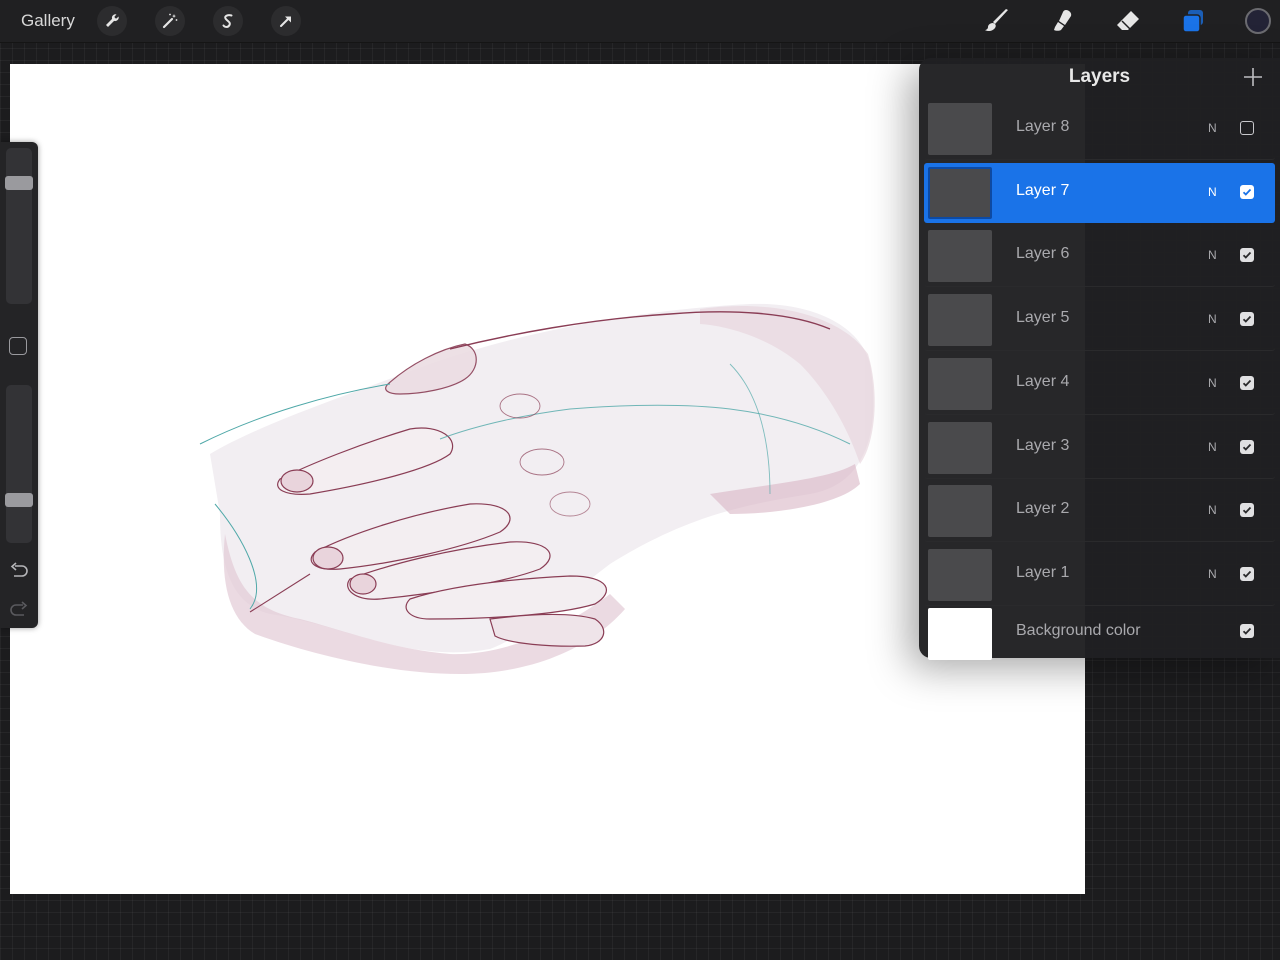 This screenshot has height=960, width=1280. Describe the element at coordinates (1043, 445) in the screenshot. I see `layer-name: Layer 3` at that location.